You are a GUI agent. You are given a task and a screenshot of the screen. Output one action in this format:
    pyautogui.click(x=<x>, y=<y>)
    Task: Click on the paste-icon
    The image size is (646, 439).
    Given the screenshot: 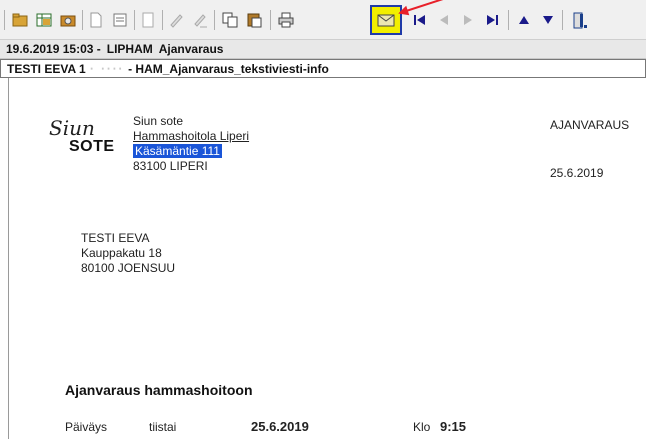 What is the action you would take?
    pyautogui.click(x=254, y=20)
    